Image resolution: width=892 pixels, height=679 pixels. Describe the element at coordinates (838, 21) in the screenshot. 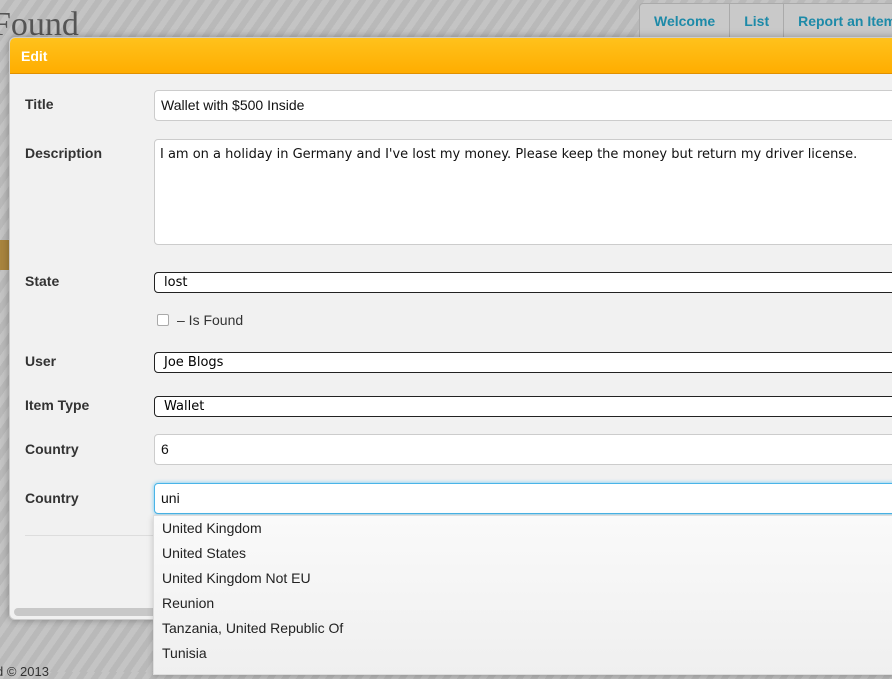

I see `nav-report-item: Report an Item` at that location.